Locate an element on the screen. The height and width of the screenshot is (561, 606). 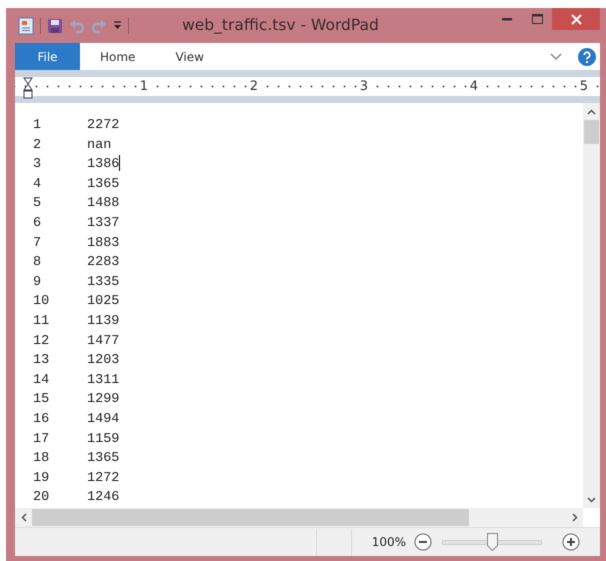
text-line: 12 is located at coordinates (41, 341).